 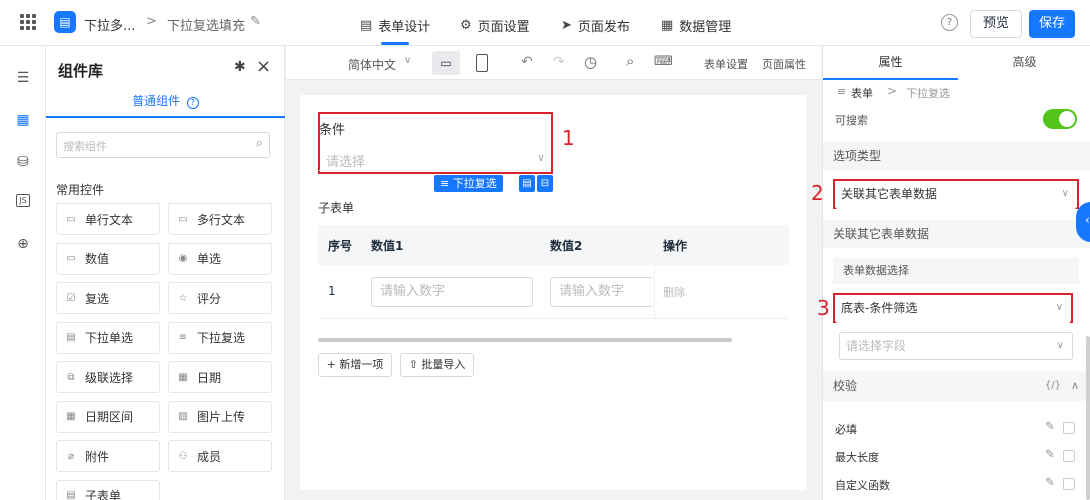 I want to click on component-label: 日期区间, so click(x=109, y=417).